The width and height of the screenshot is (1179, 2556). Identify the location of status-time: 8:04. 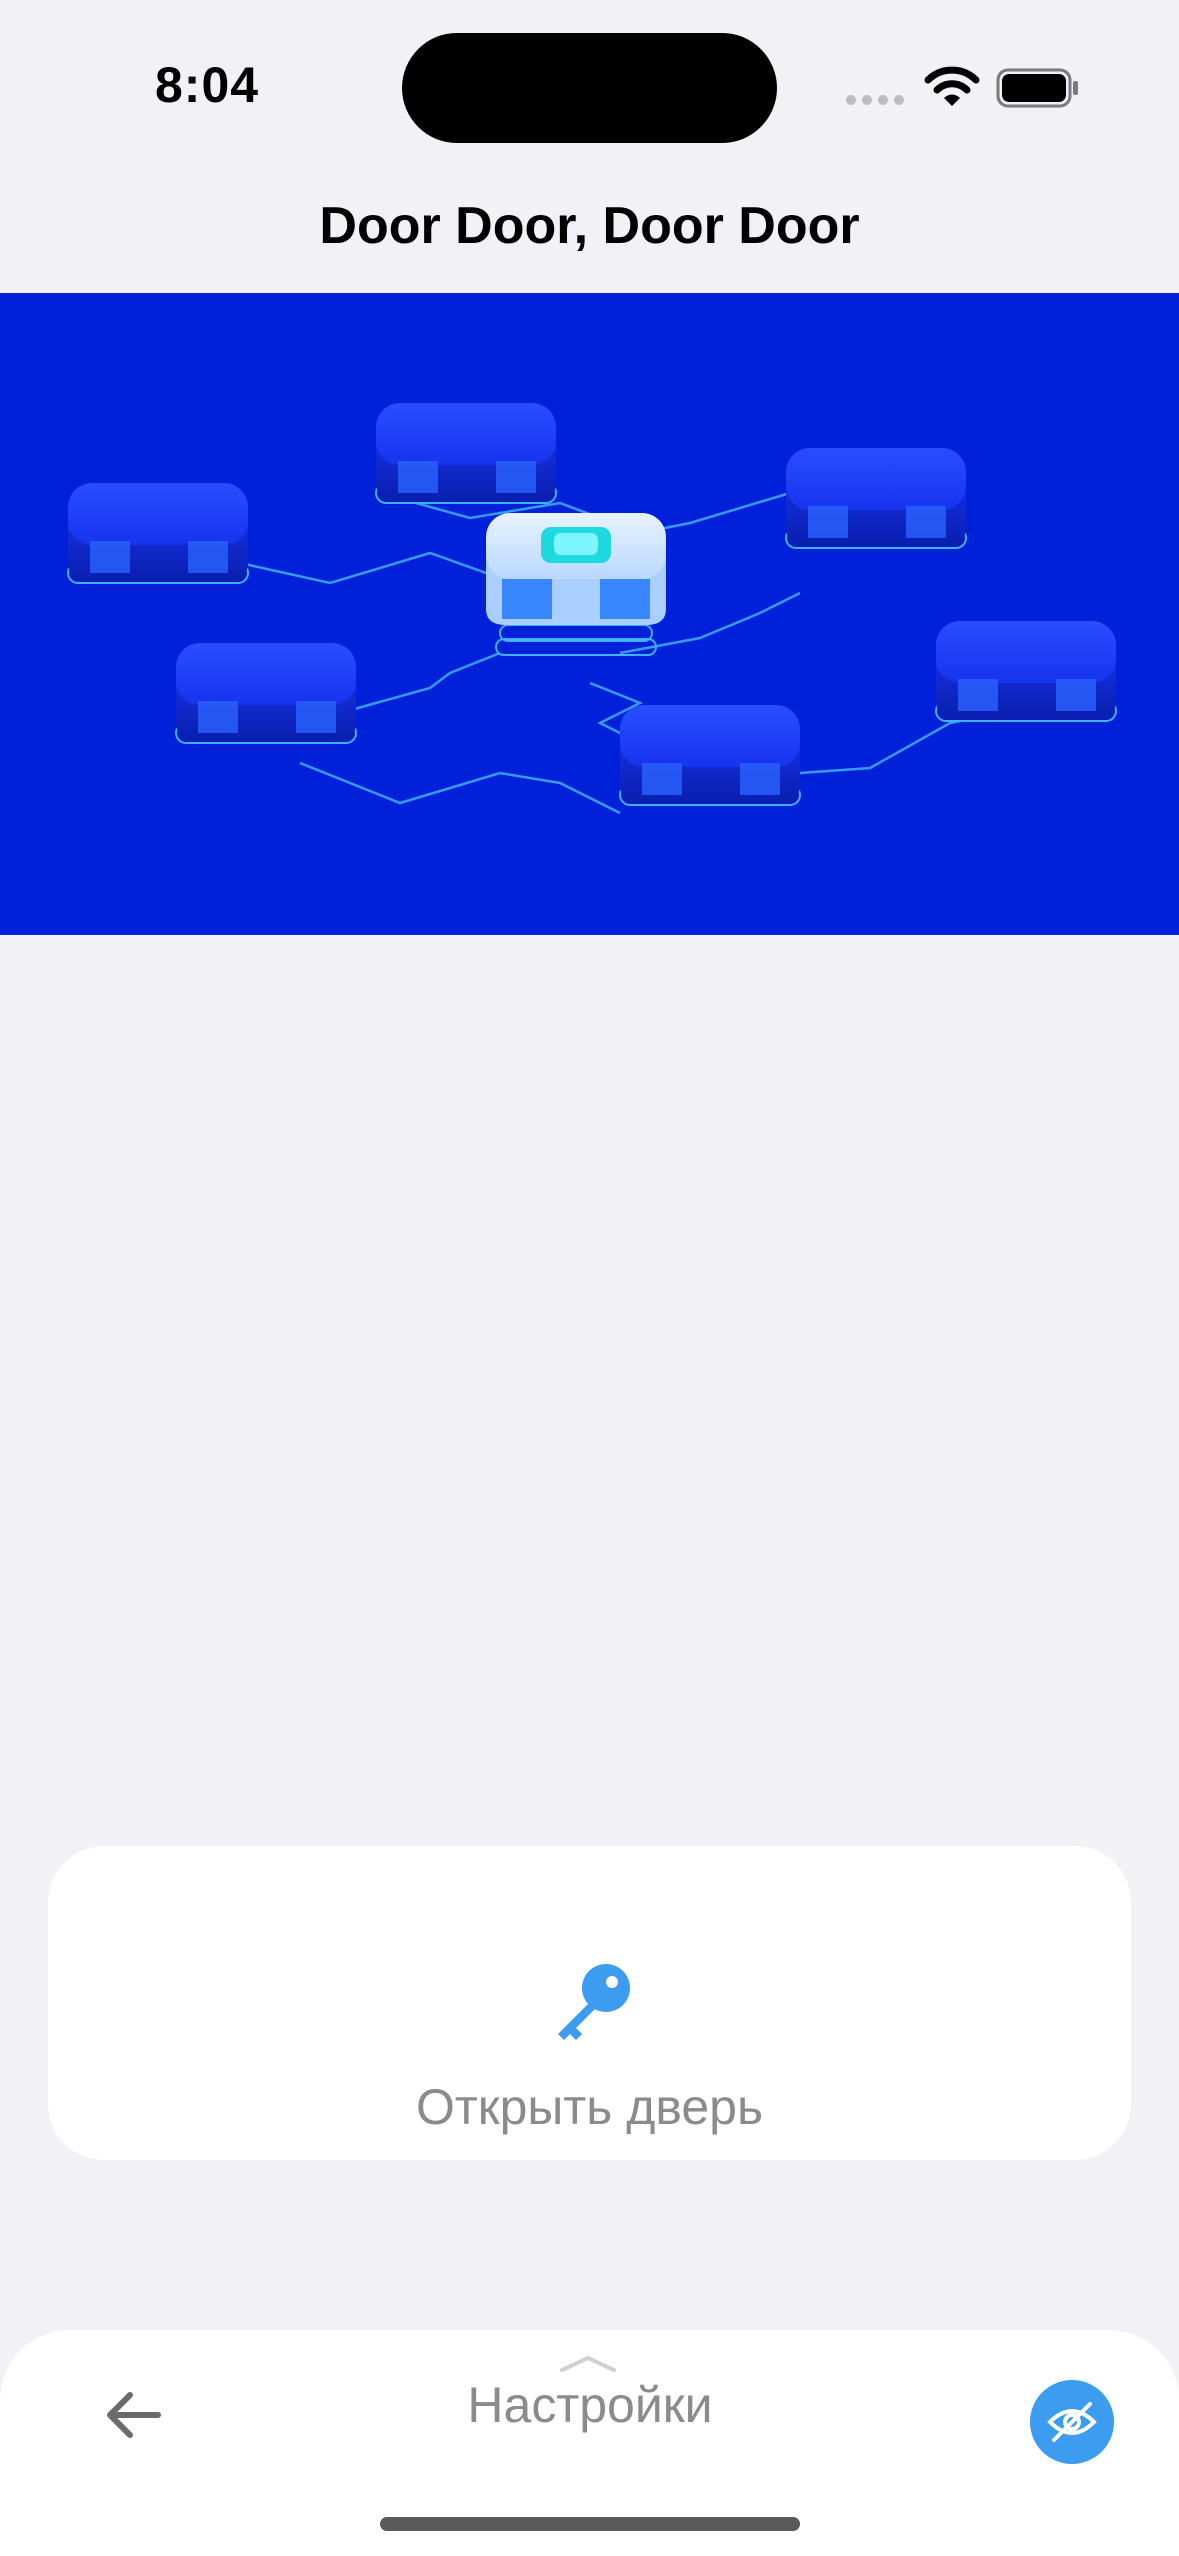
(207, 85).